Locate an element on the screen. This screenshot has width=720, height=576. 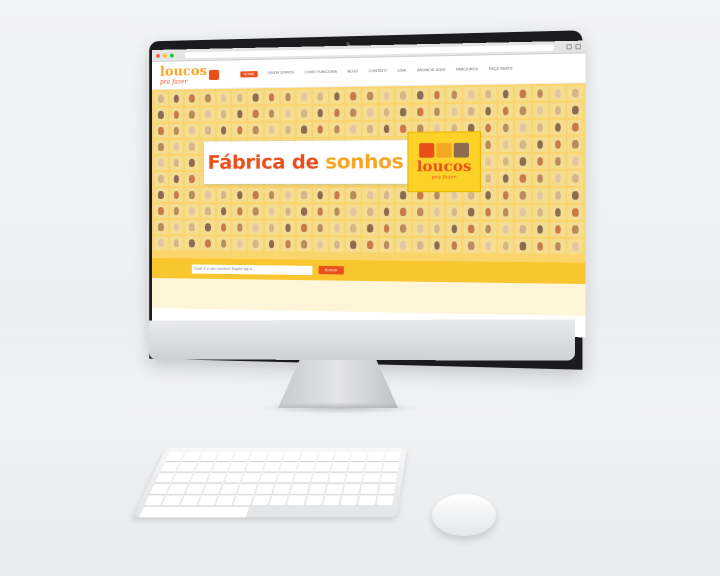
close-dot-icon is located at coordinates (157, 55).